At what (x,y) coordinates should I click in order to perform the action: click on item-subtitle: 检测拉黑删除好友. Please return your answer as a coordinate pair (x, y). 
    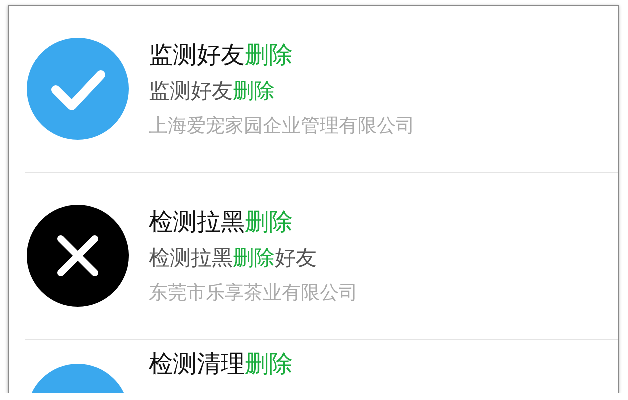
    Looking at the image, I should click on (233, 259).